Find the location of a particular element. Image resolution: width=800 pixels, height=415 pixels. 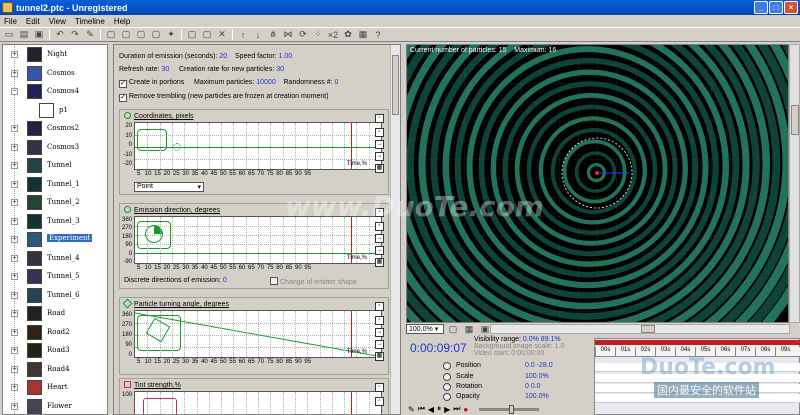

emission-graph: Time,% is located at coordinates (258, 240).